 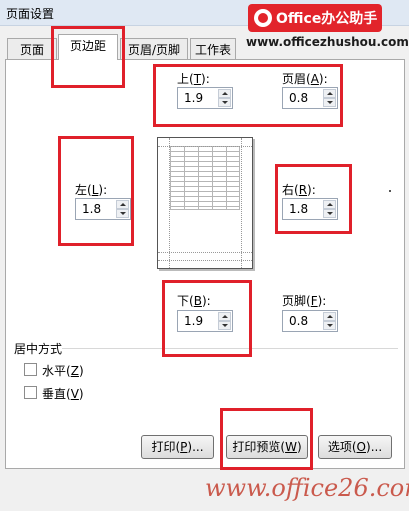 I want to click on centering-title: 居中方式, so click(x=38, y=349).